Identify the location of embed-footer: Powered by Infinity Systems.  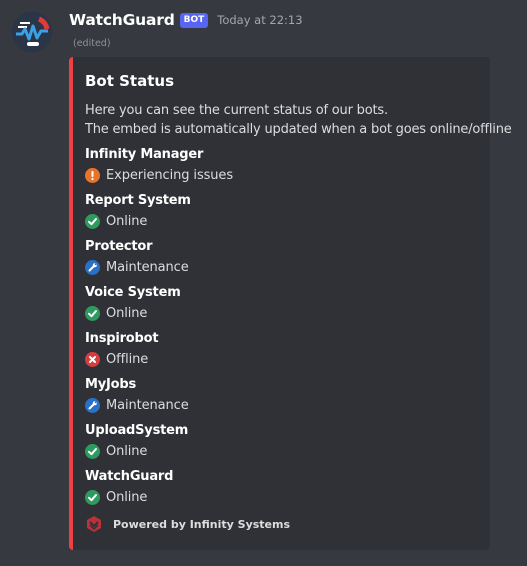
(187, 524).